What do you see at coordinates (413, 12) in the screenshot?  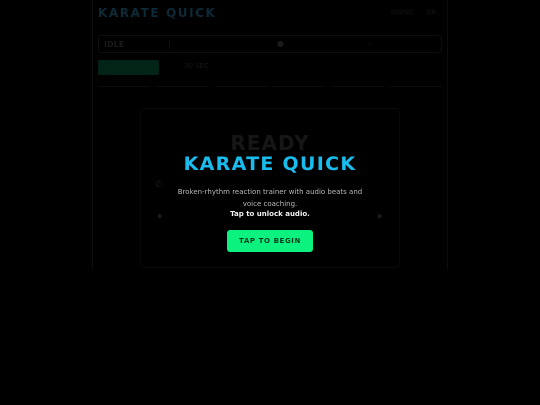 I see `sound-toggle: SOUND ON` at bounding box center [413, 12].